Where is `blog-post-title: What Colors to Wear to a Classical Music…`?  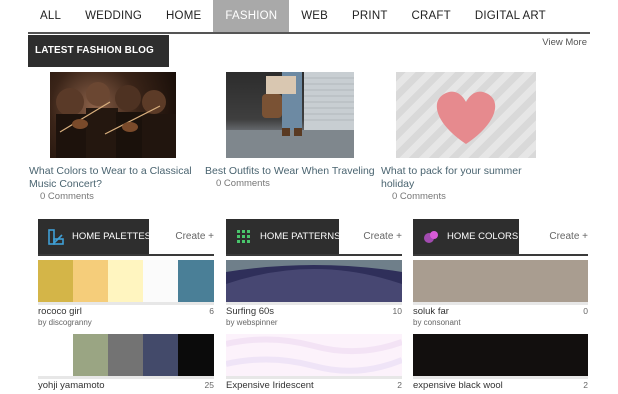 blog-post-title: What Colors to Wear to a Classical Music… is located at coordinates (114, 178).